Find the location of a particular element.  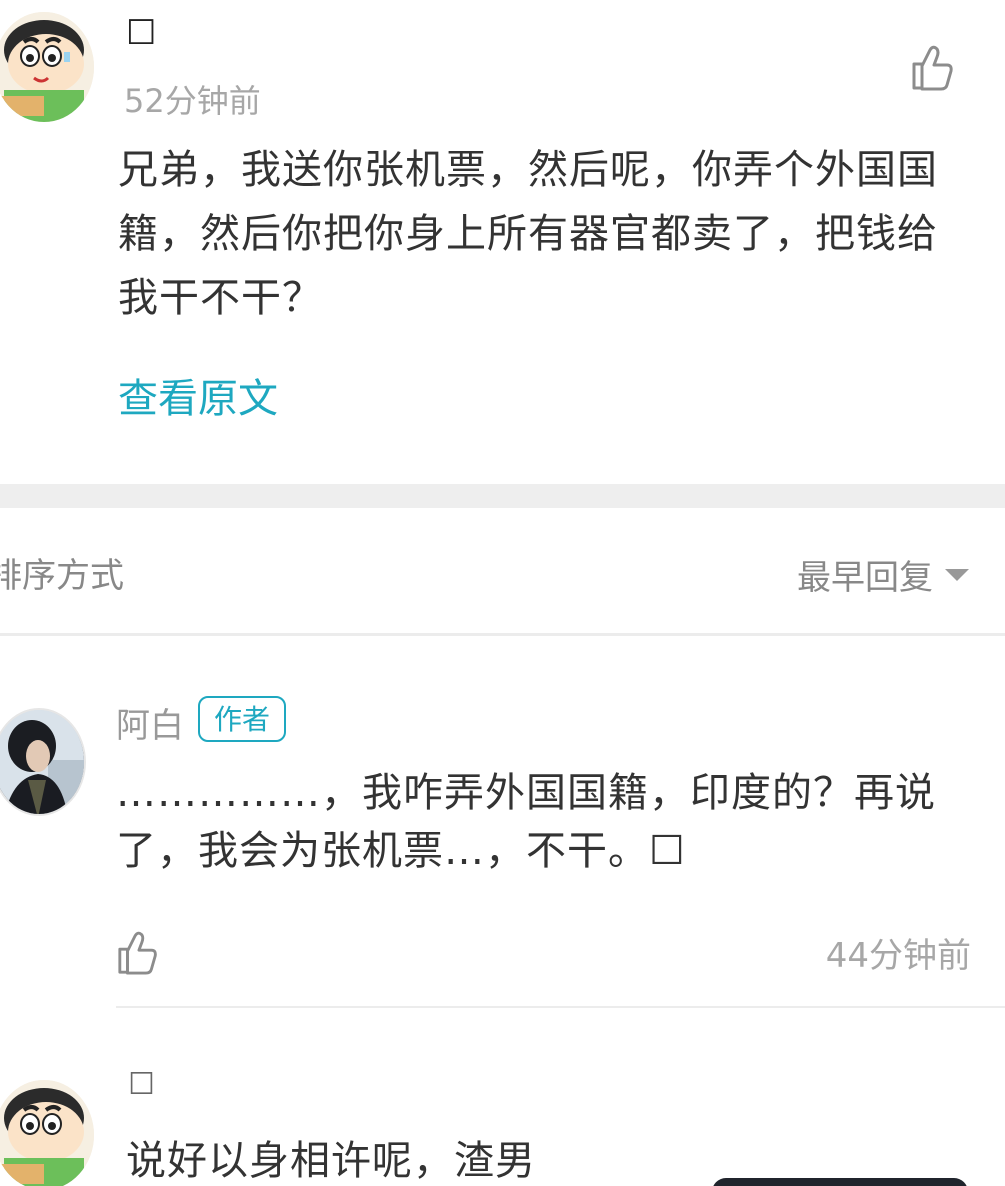

sort-dropdown: 最早回复 is located at coordinates (883, 574).